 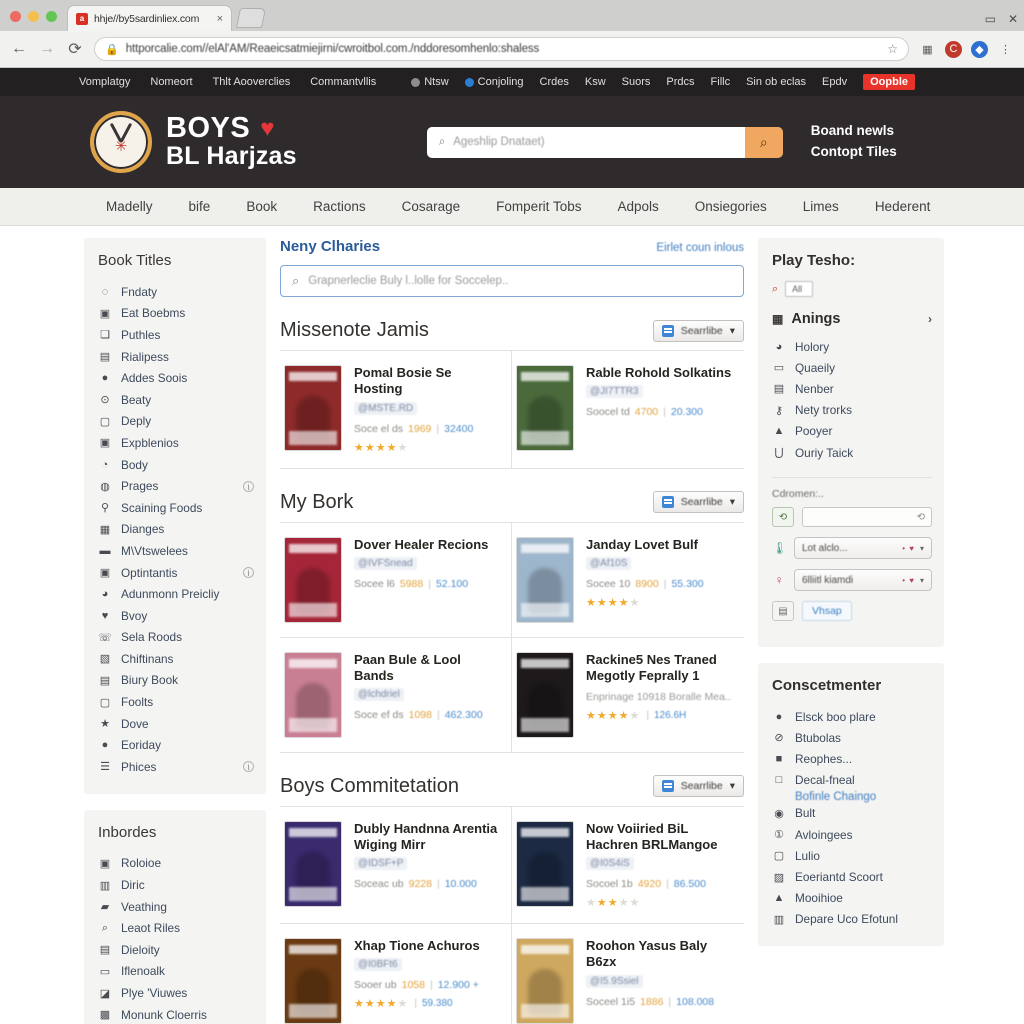 I want to click on sidebar-item-adunmonn-preicliy: ◕ Adunmonn Preicliy, so click(x=176, y=594).